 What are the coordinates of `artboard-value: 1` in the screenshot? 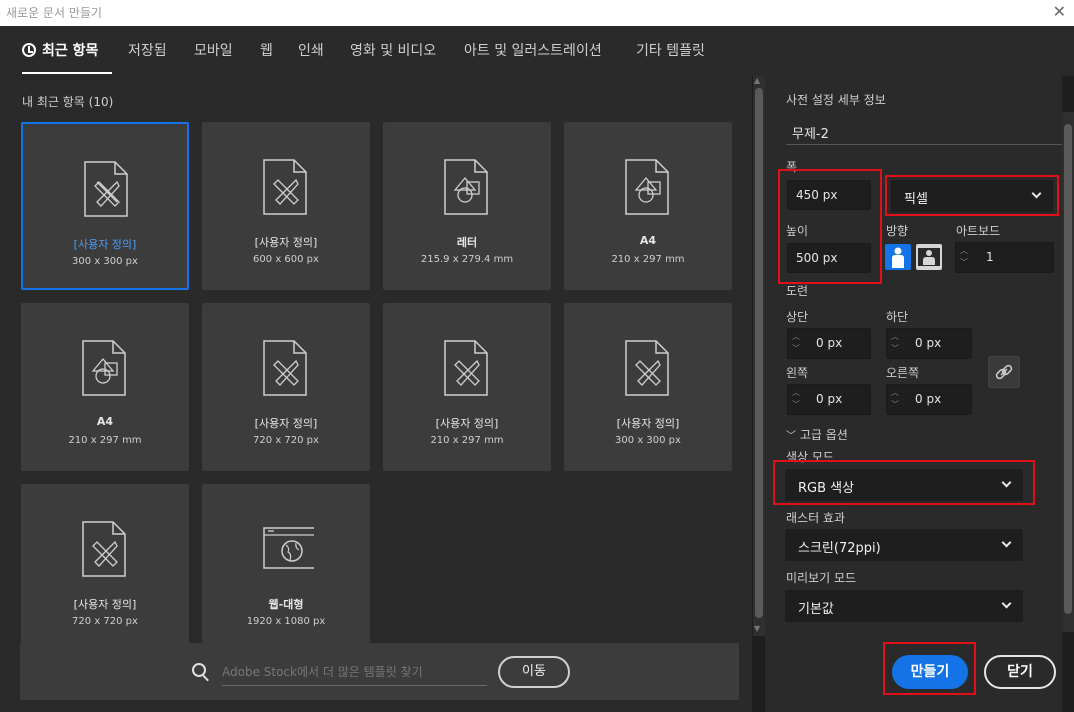 It's located at (990, 257).